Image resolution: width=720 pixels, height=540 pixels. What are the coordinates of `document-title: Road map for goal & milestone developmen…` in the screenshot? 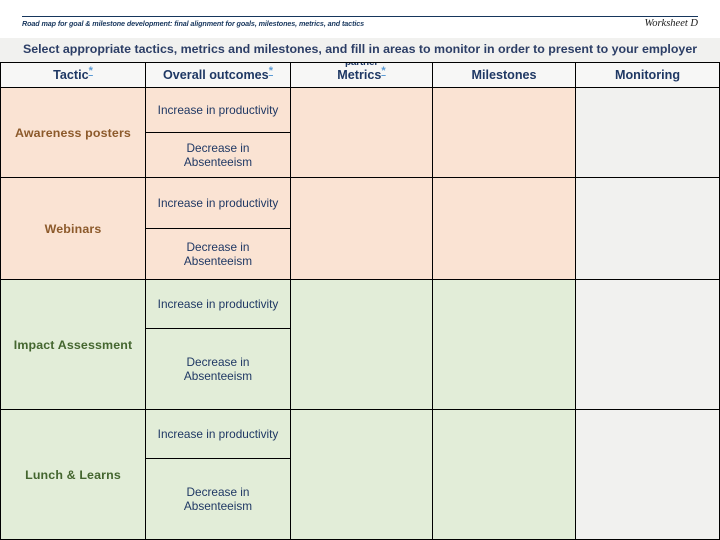 It's located at (193, 23).